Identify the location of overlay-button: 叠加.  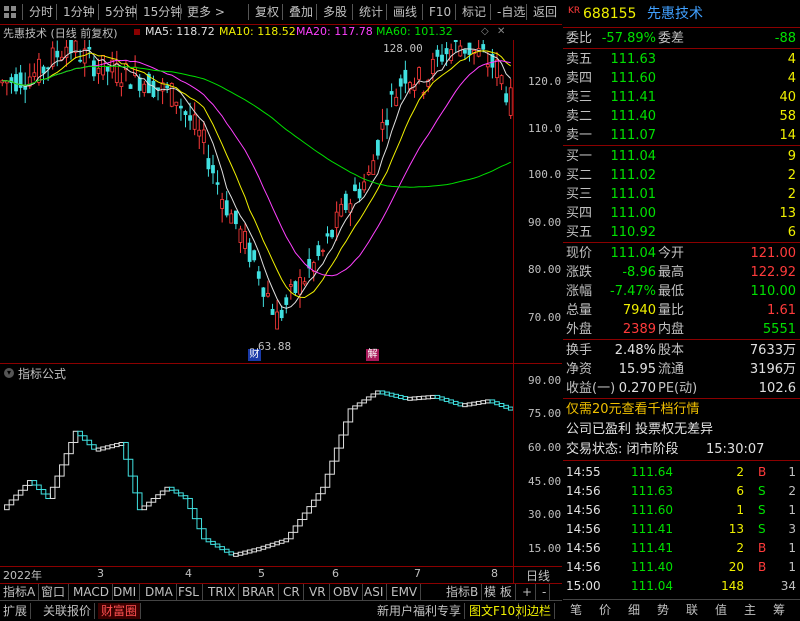
(297, 12).